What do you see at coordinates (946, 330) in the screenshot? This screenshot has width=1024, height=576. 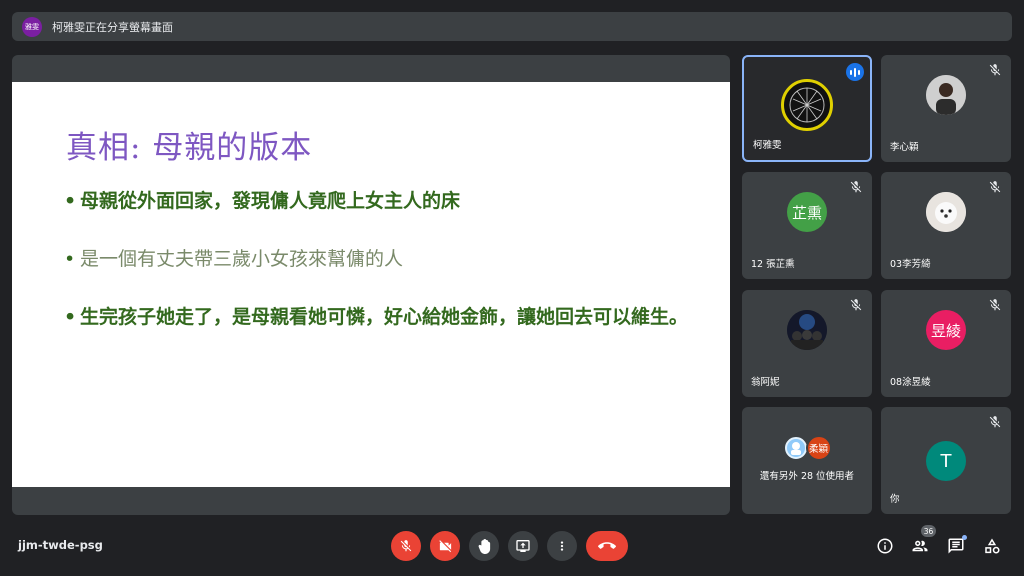 I see `avatar: 昱綾` at bounding box center [946, 330].